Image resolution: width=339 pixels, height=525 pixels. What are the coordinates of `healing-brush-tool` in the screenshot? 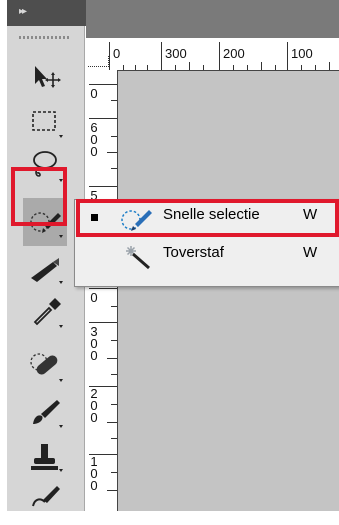 It's located at (45, 366).